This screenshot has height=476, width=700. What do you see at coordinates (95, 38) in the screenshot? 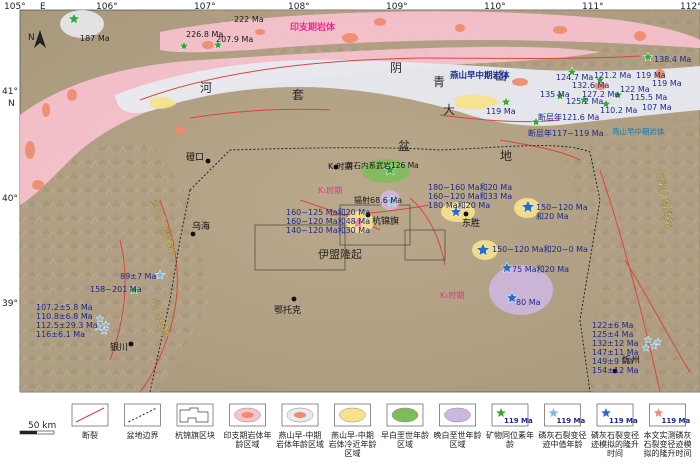
I see `svg-text: 187 Ma` at bounding box center [95, 38].